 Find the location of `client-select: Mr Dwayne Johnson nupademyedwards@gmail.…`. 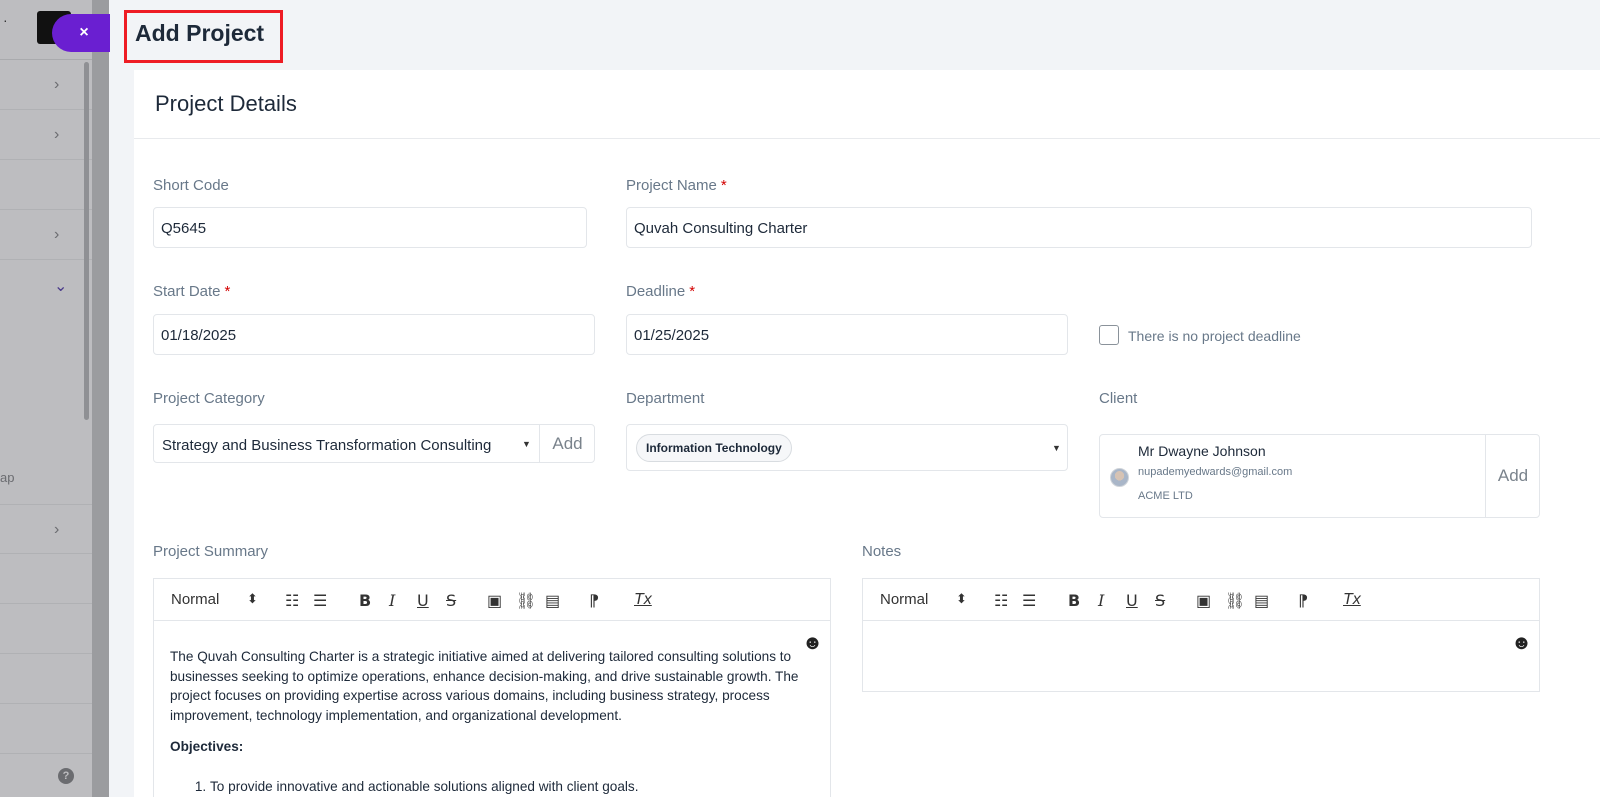

client-select: Mr Dwayne Johnson nupademyedwards@gmail.… is located at coordinates (1319, 476).